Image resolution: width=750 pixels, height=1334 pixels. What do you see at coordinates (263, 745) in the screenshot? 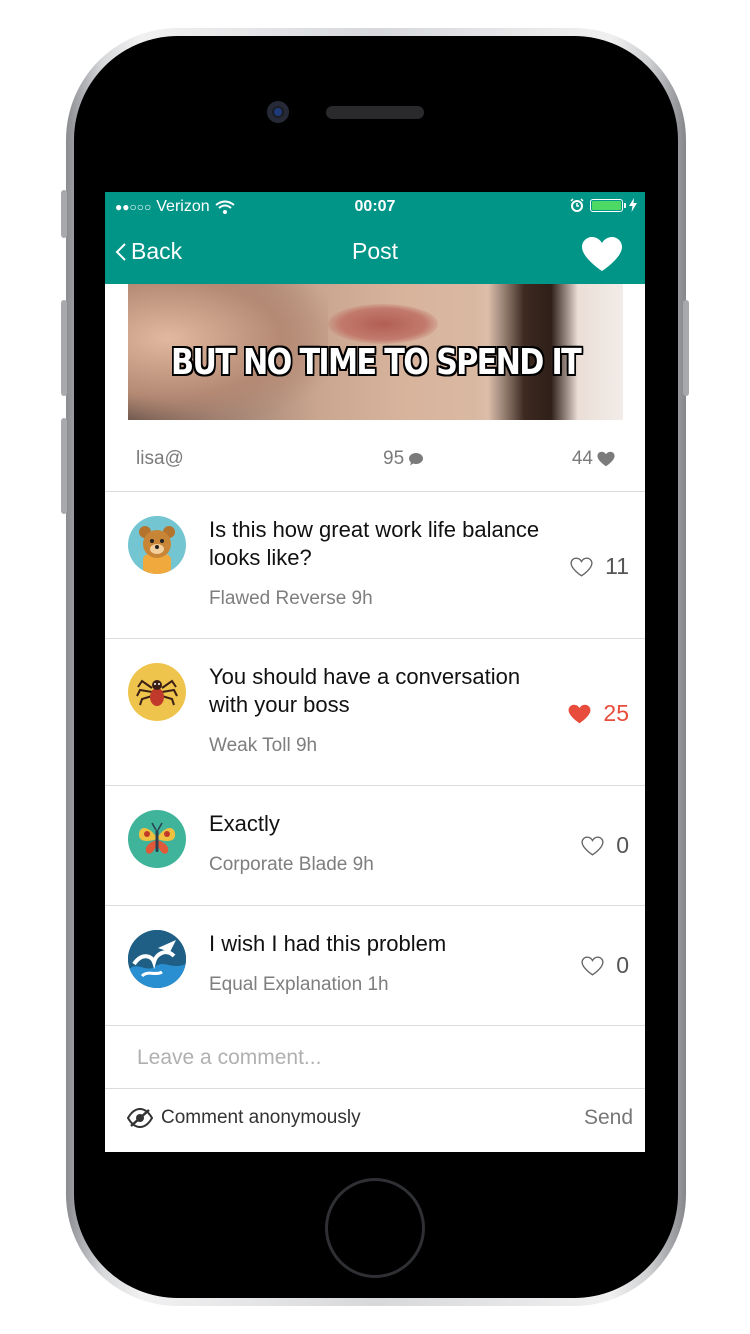
I see `comment-author-time: Weak Toll 9h` at bounding box center [263, 745].